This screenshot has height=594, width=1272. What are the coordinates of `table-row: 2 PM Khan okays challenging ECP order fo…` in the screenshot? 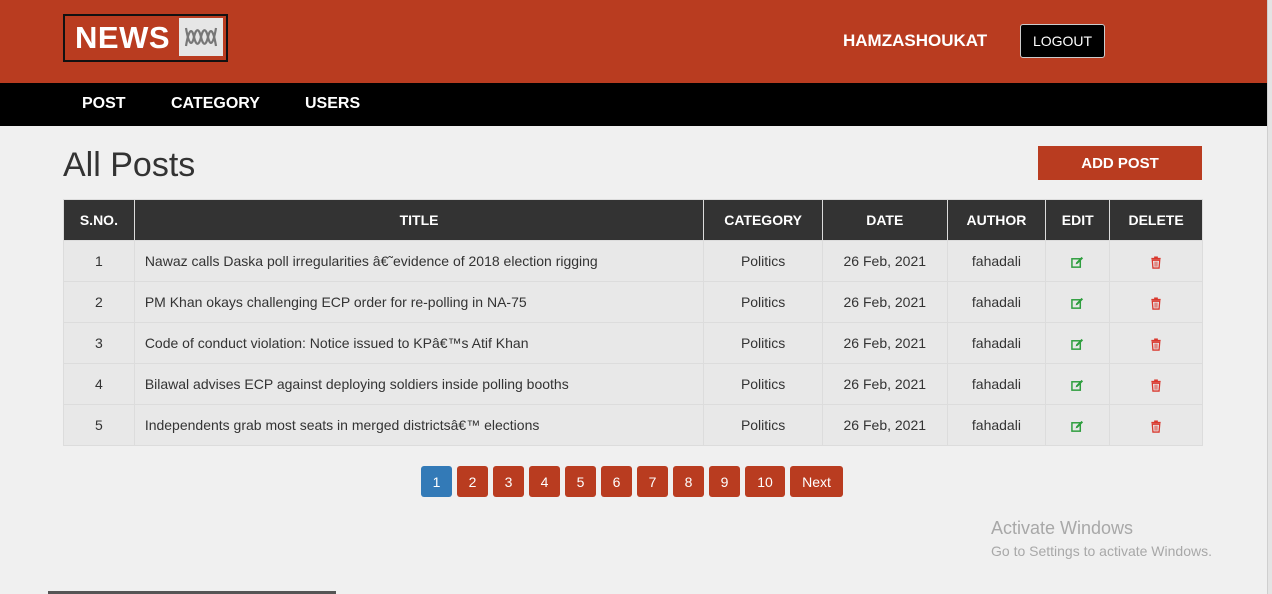 It's located at (633, 302).